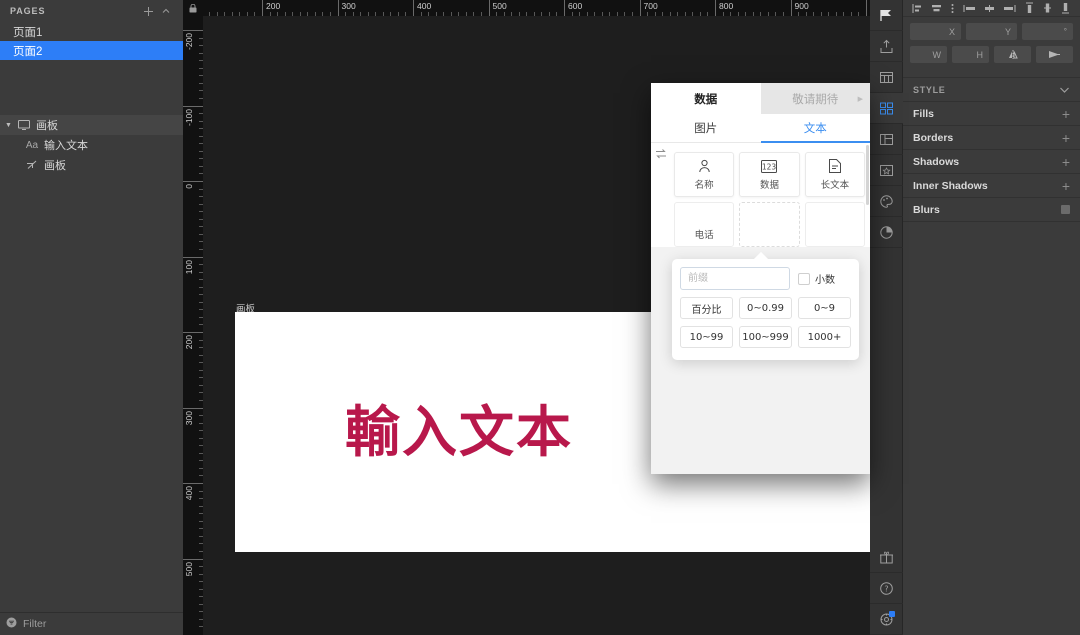  What do you see at coordinates (991, 114) in the screenshot?
I see `style-row-fills: Fills +` at bounding box center [991, 114].